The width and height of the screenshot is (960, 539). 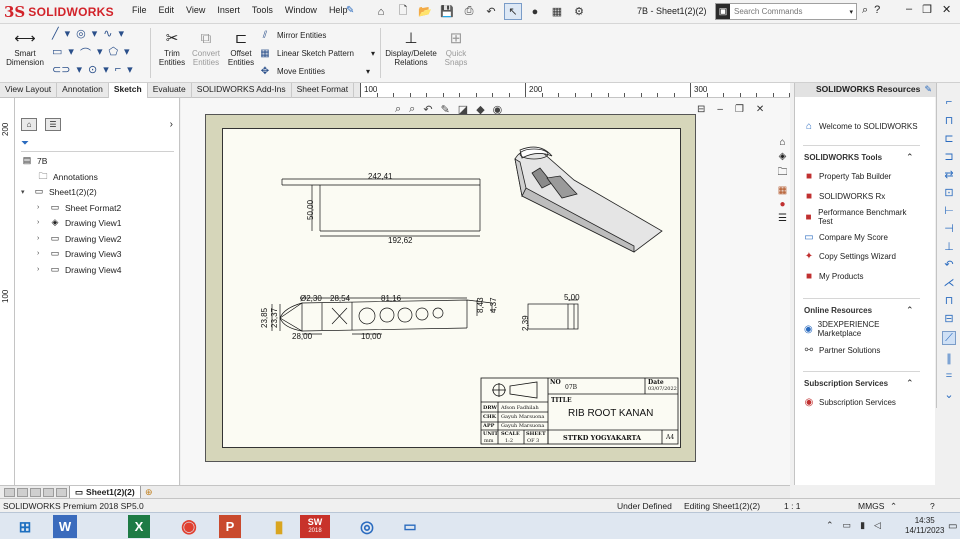 What do you see at coordinates (79, 69) in the screenshot?
I see `slot-dropdown-icon: ▾` at bounding box center [79, 69].